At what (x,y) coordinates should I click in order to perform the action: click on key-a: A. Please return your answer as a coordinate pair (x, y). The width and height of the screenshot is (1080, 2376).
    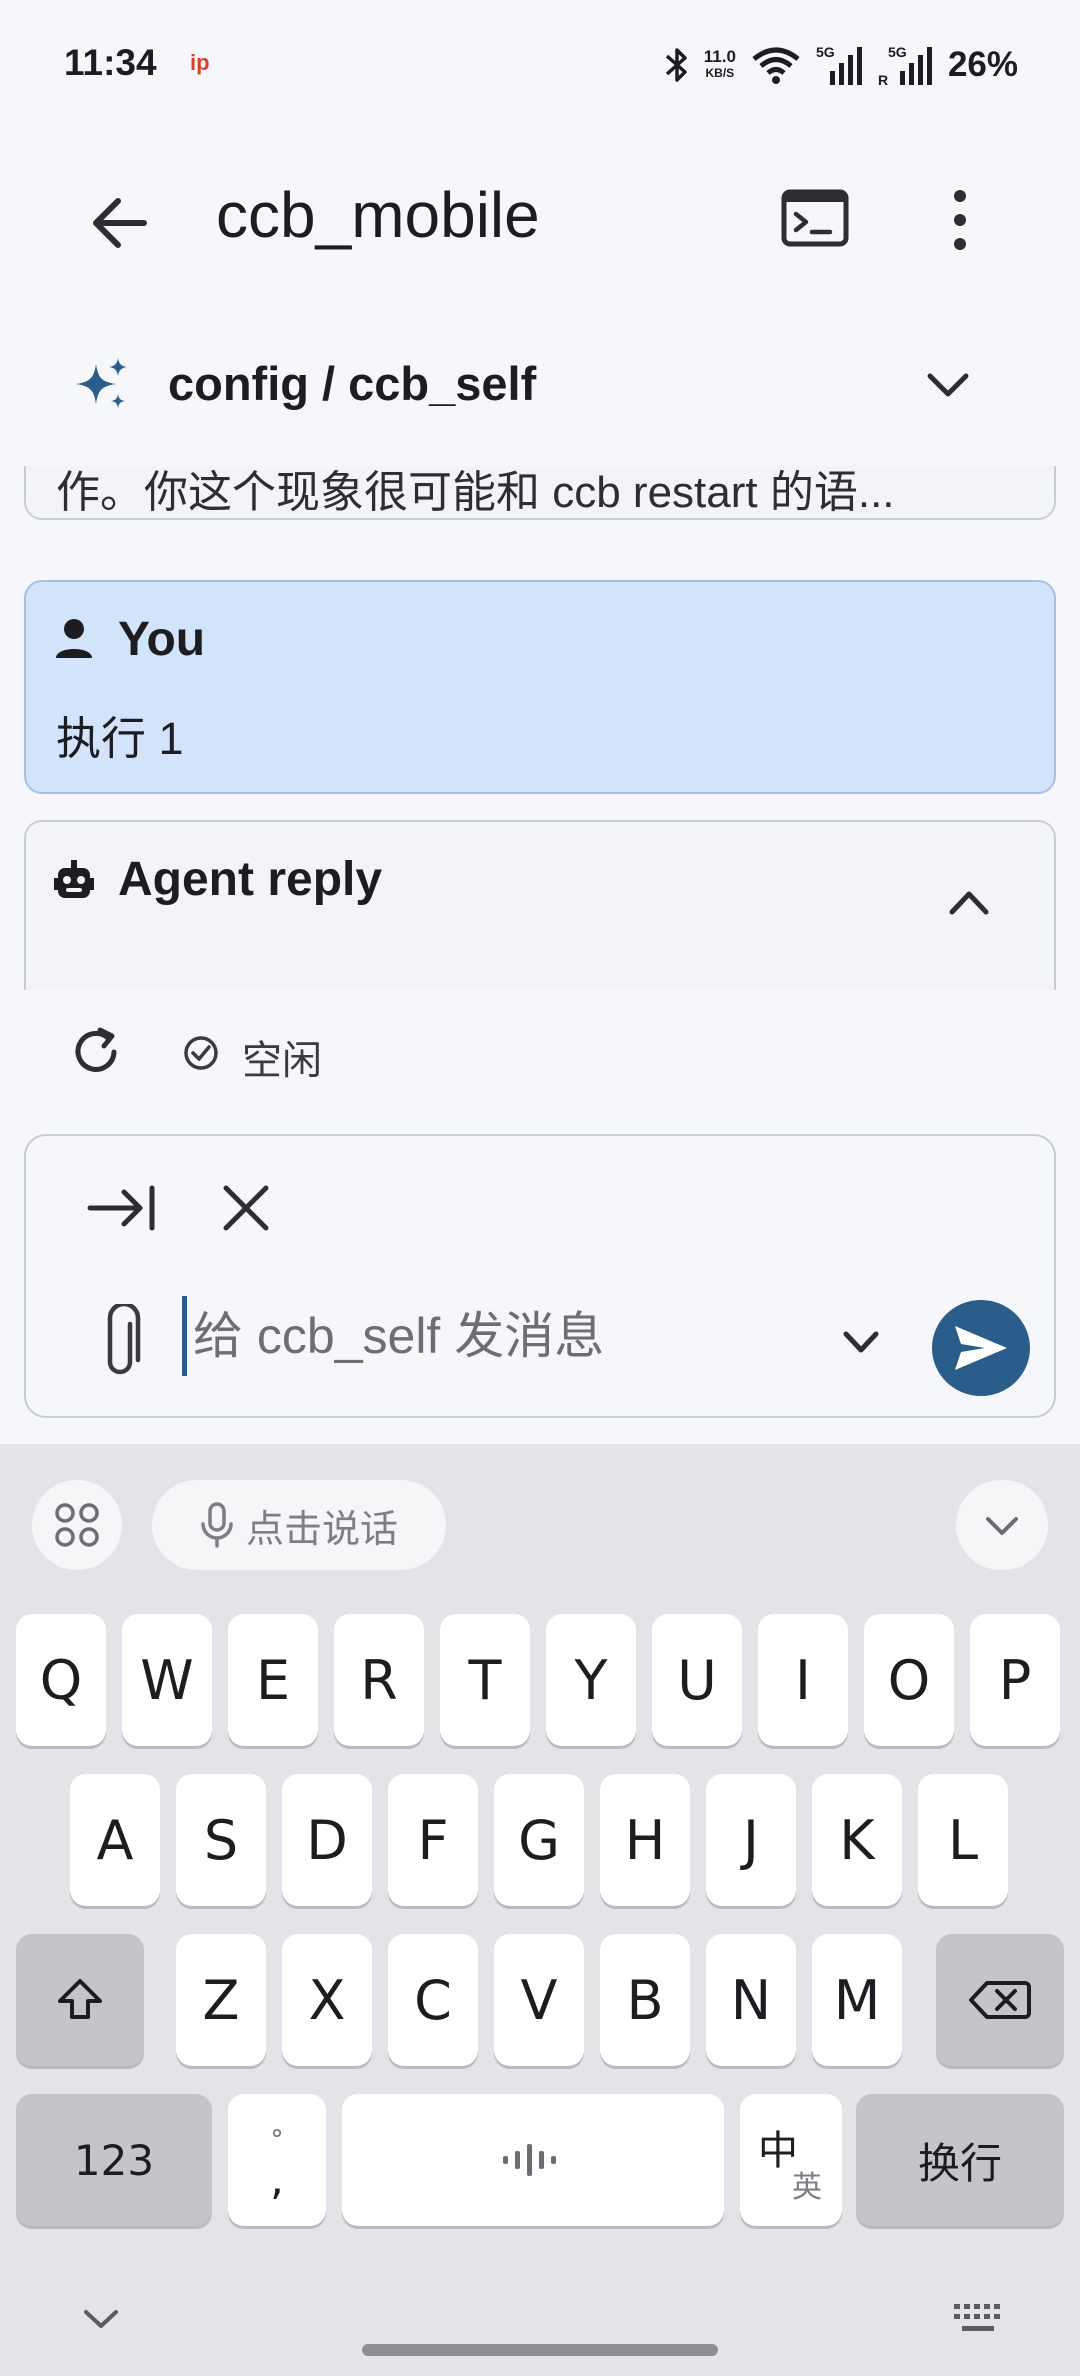
    Looking at the image, I should click on (115, 1840).